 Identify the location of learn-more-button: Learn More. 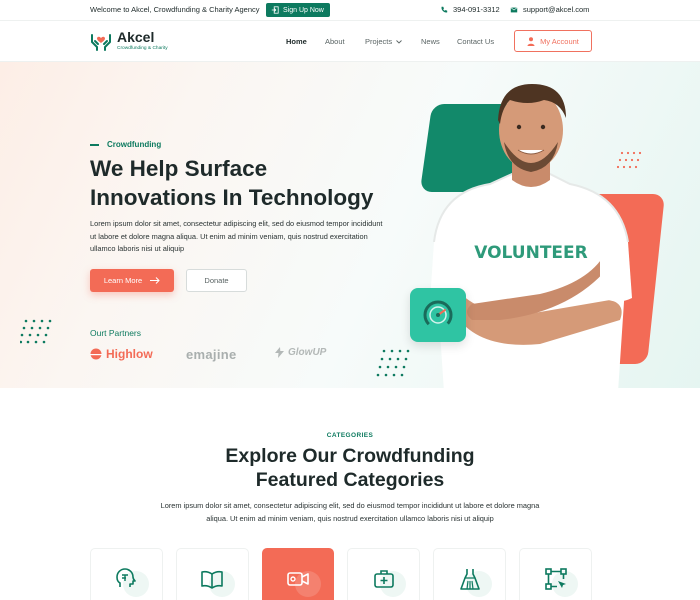
(132, 280).